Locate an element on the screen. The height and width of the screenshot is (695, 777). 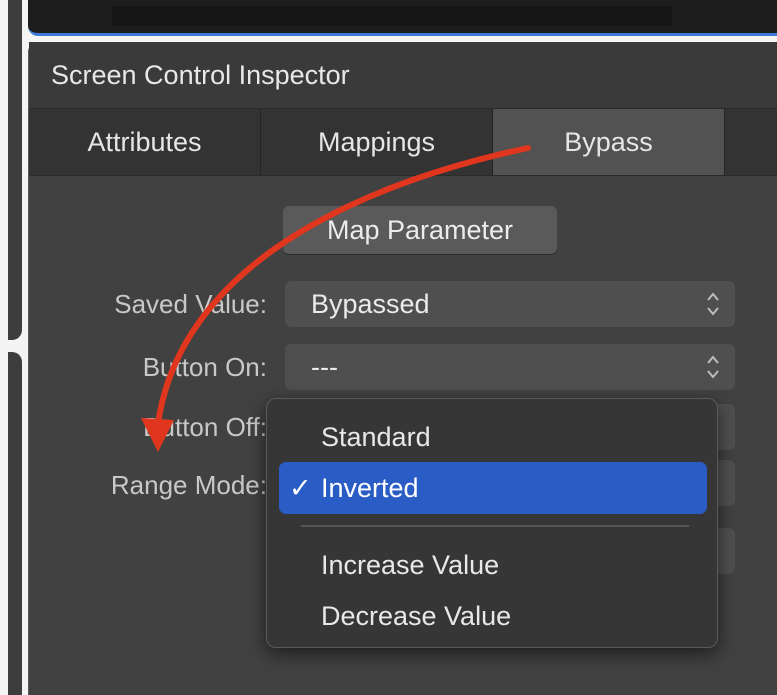
top-bar is located at coordinates (402, 18).